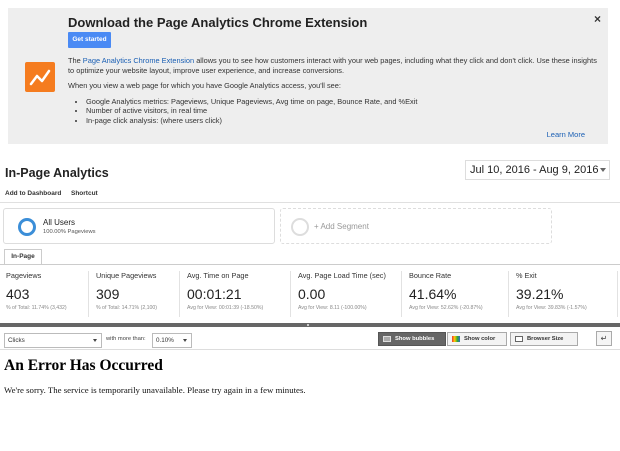 This screenshot has width=620, height=451. I want to click on browser-size-button: Browser Size, so click(544, 339).